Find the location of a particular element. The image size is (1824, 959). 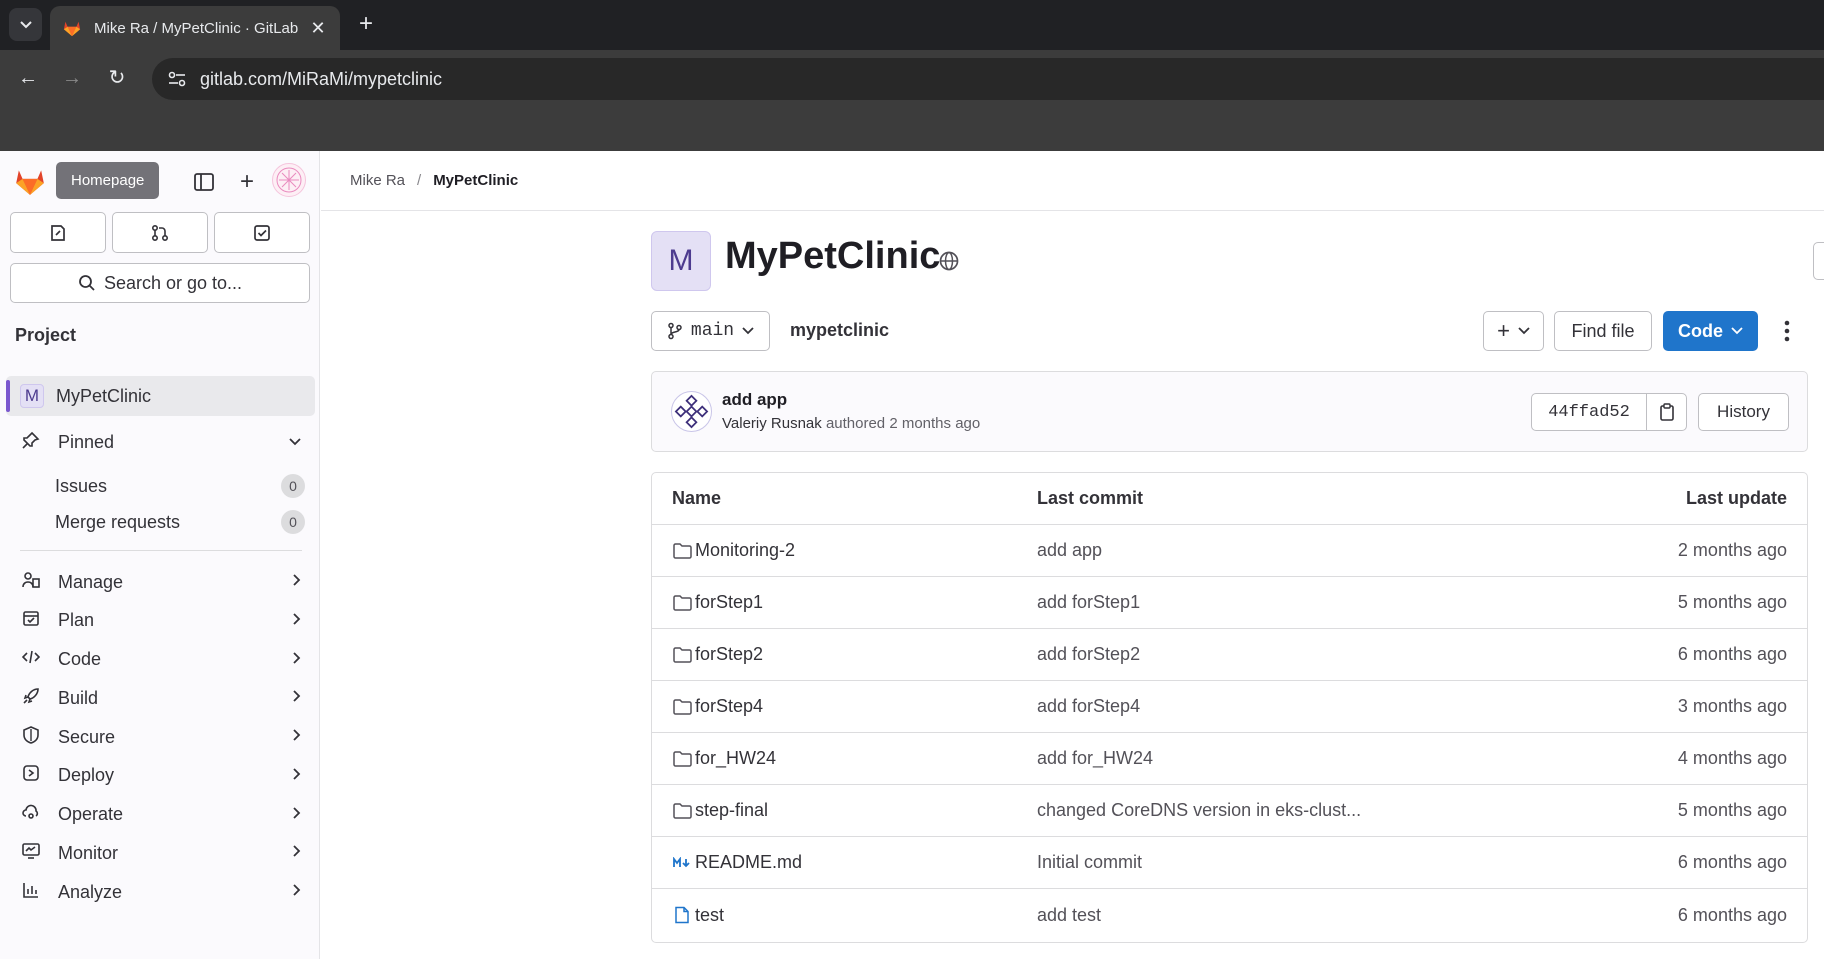

table-row: Monitoring-2 add app 2 months ago is located at coordinates (1229, 551).